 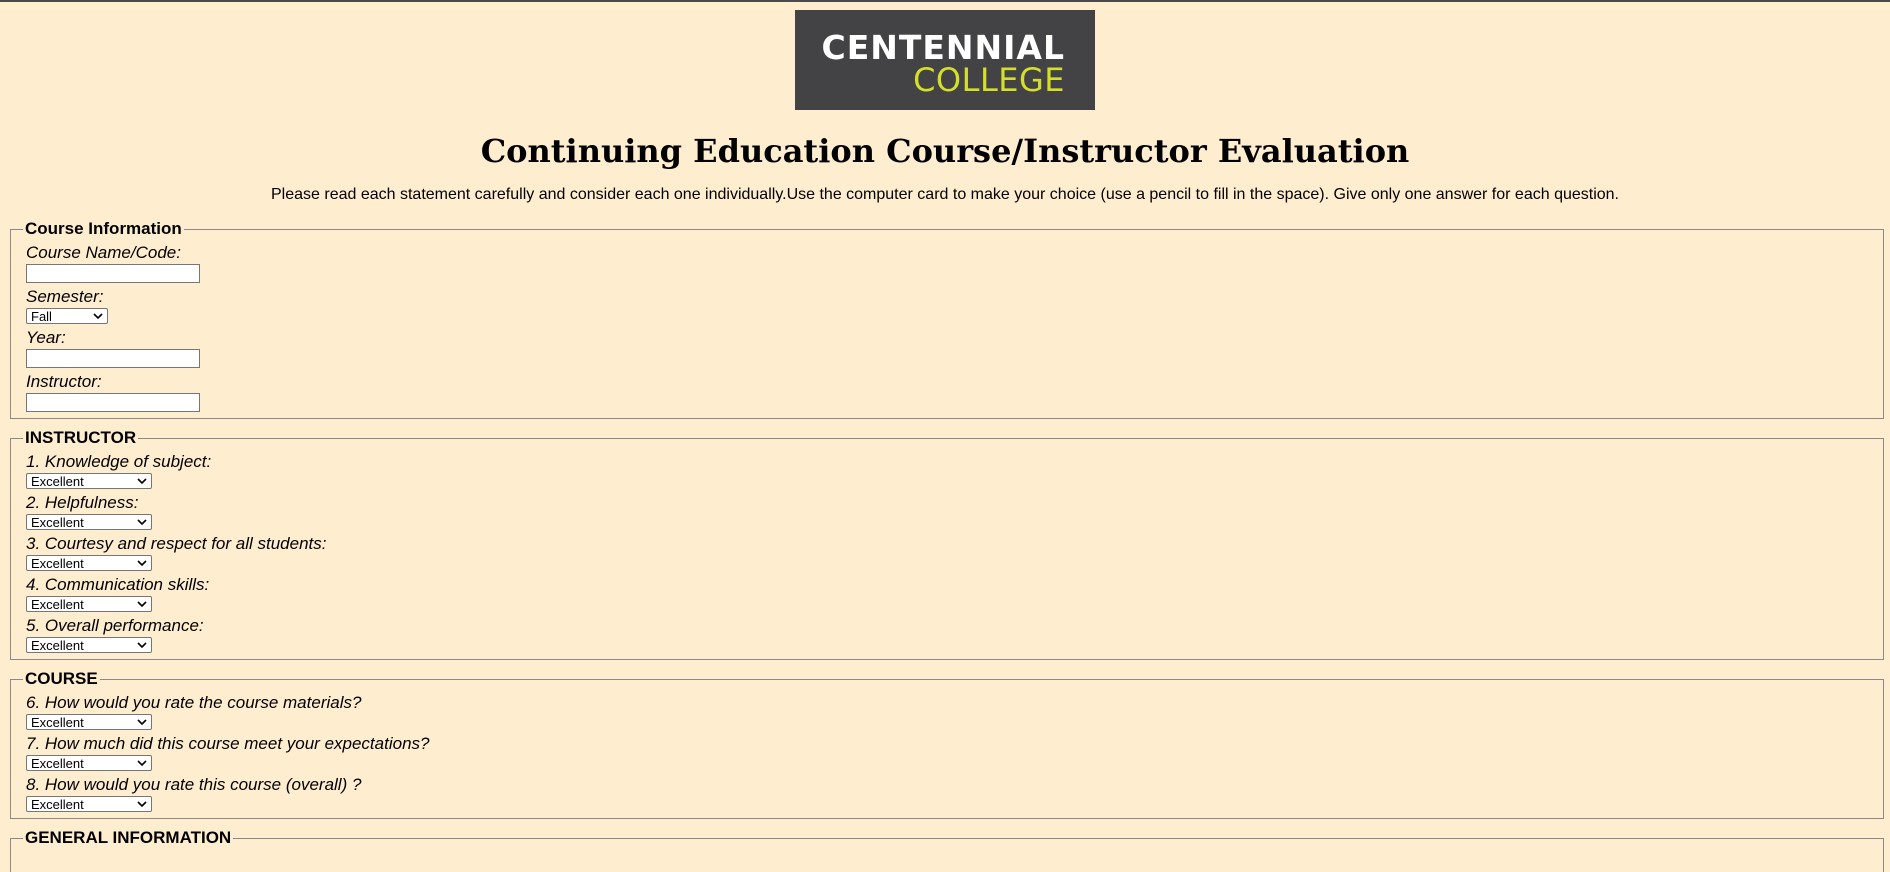 What do you see at coordinates (89, 763) in the screenshot?
I see `expectations-rating-select: Excellent` at bounding box center [89, 763].